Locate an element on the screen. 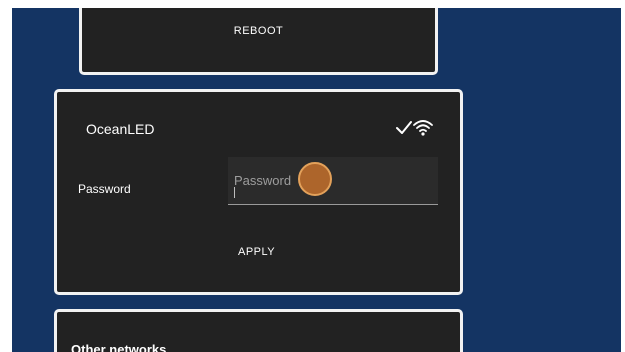 This screenshot has width=625, height=352. checkmark-icon is located at coordinates (404, 127).